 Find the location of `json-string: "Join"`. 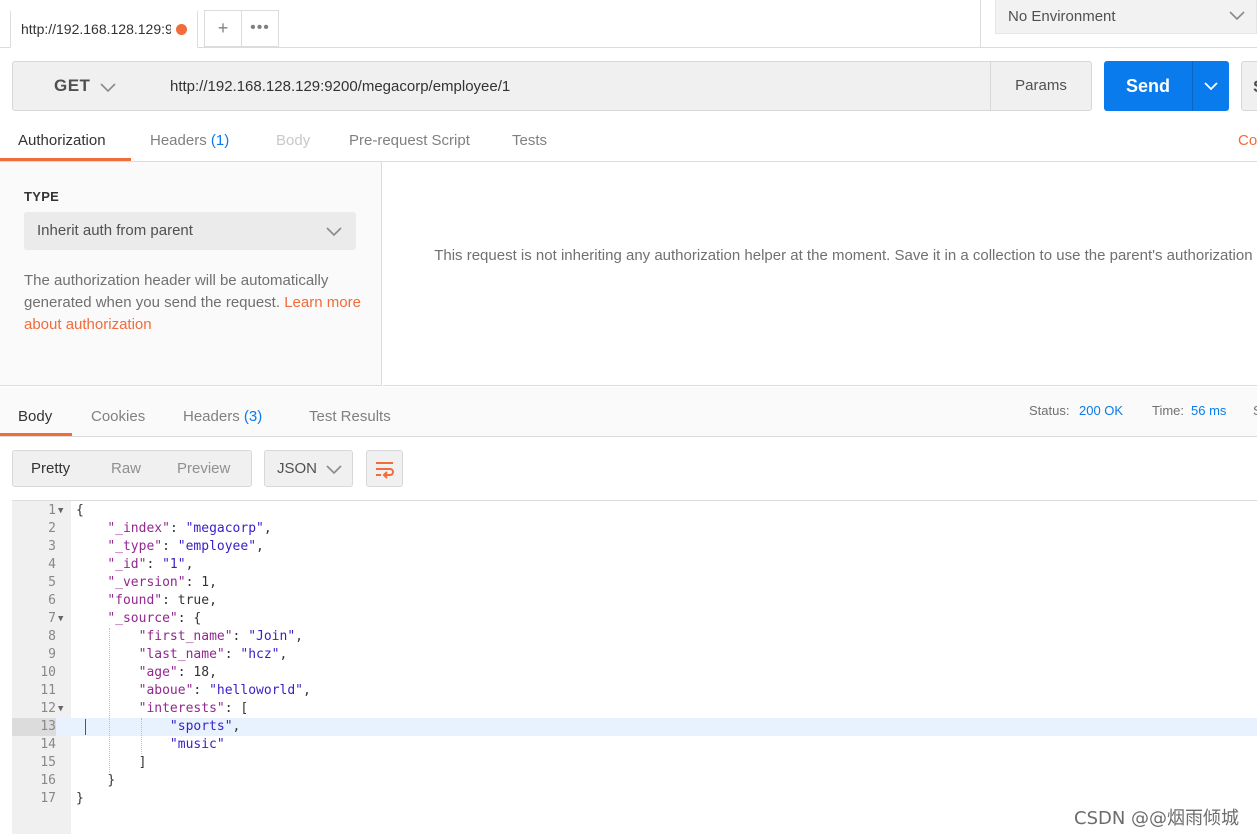

json-string: "Join" is located at coordinates (272, 636).